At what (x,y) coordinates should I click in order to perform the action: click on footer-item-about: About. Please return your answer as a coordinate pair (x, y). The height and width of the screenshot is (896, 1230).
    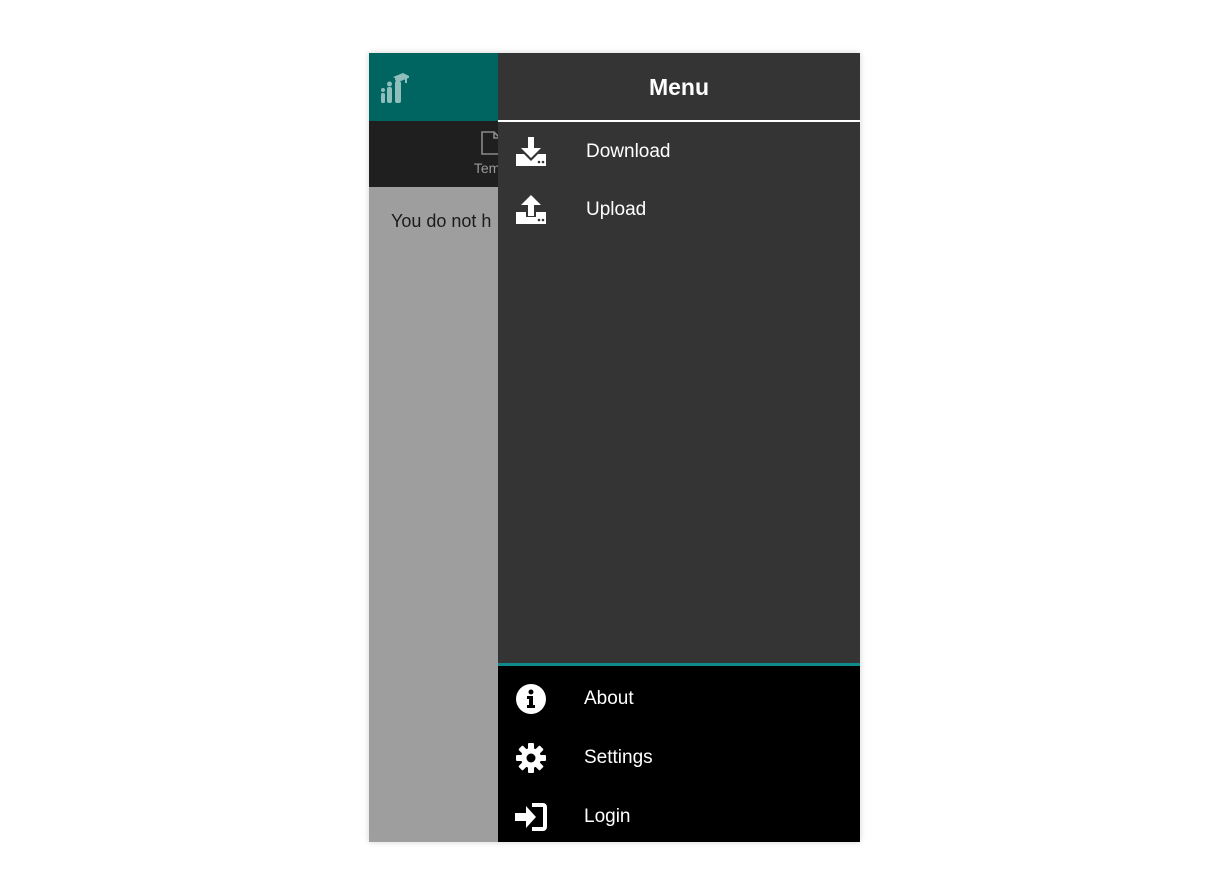
    Looking at the image, I should click on (679, 699).